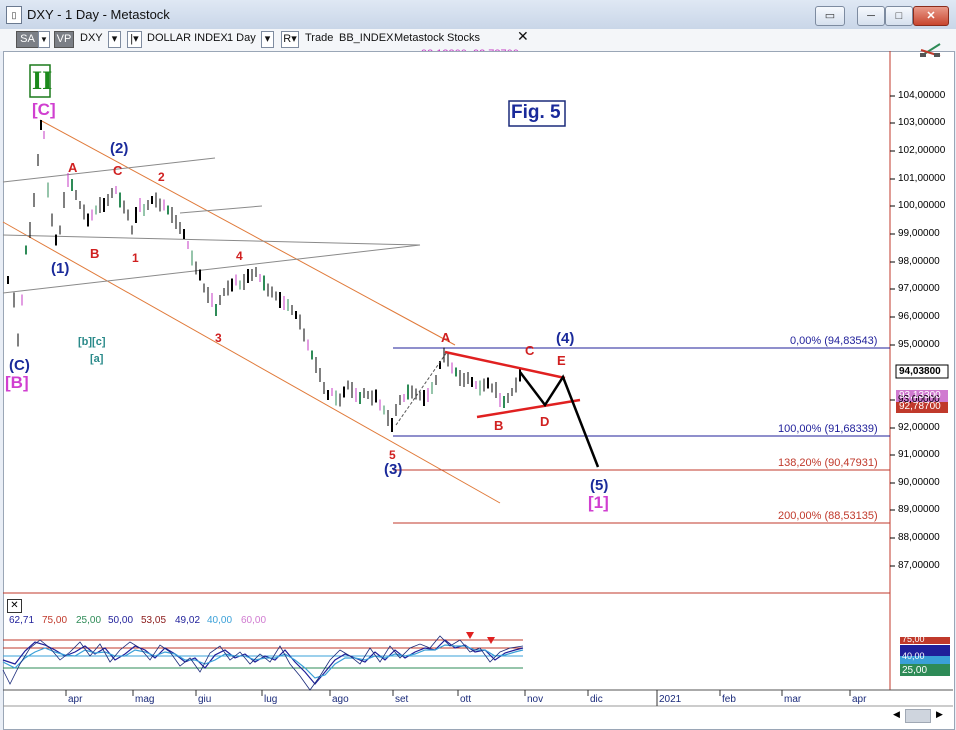 The height and width of the screenshot is (730, 956). I want to click on wave-label-3-paren: (3), so click(393, 469).